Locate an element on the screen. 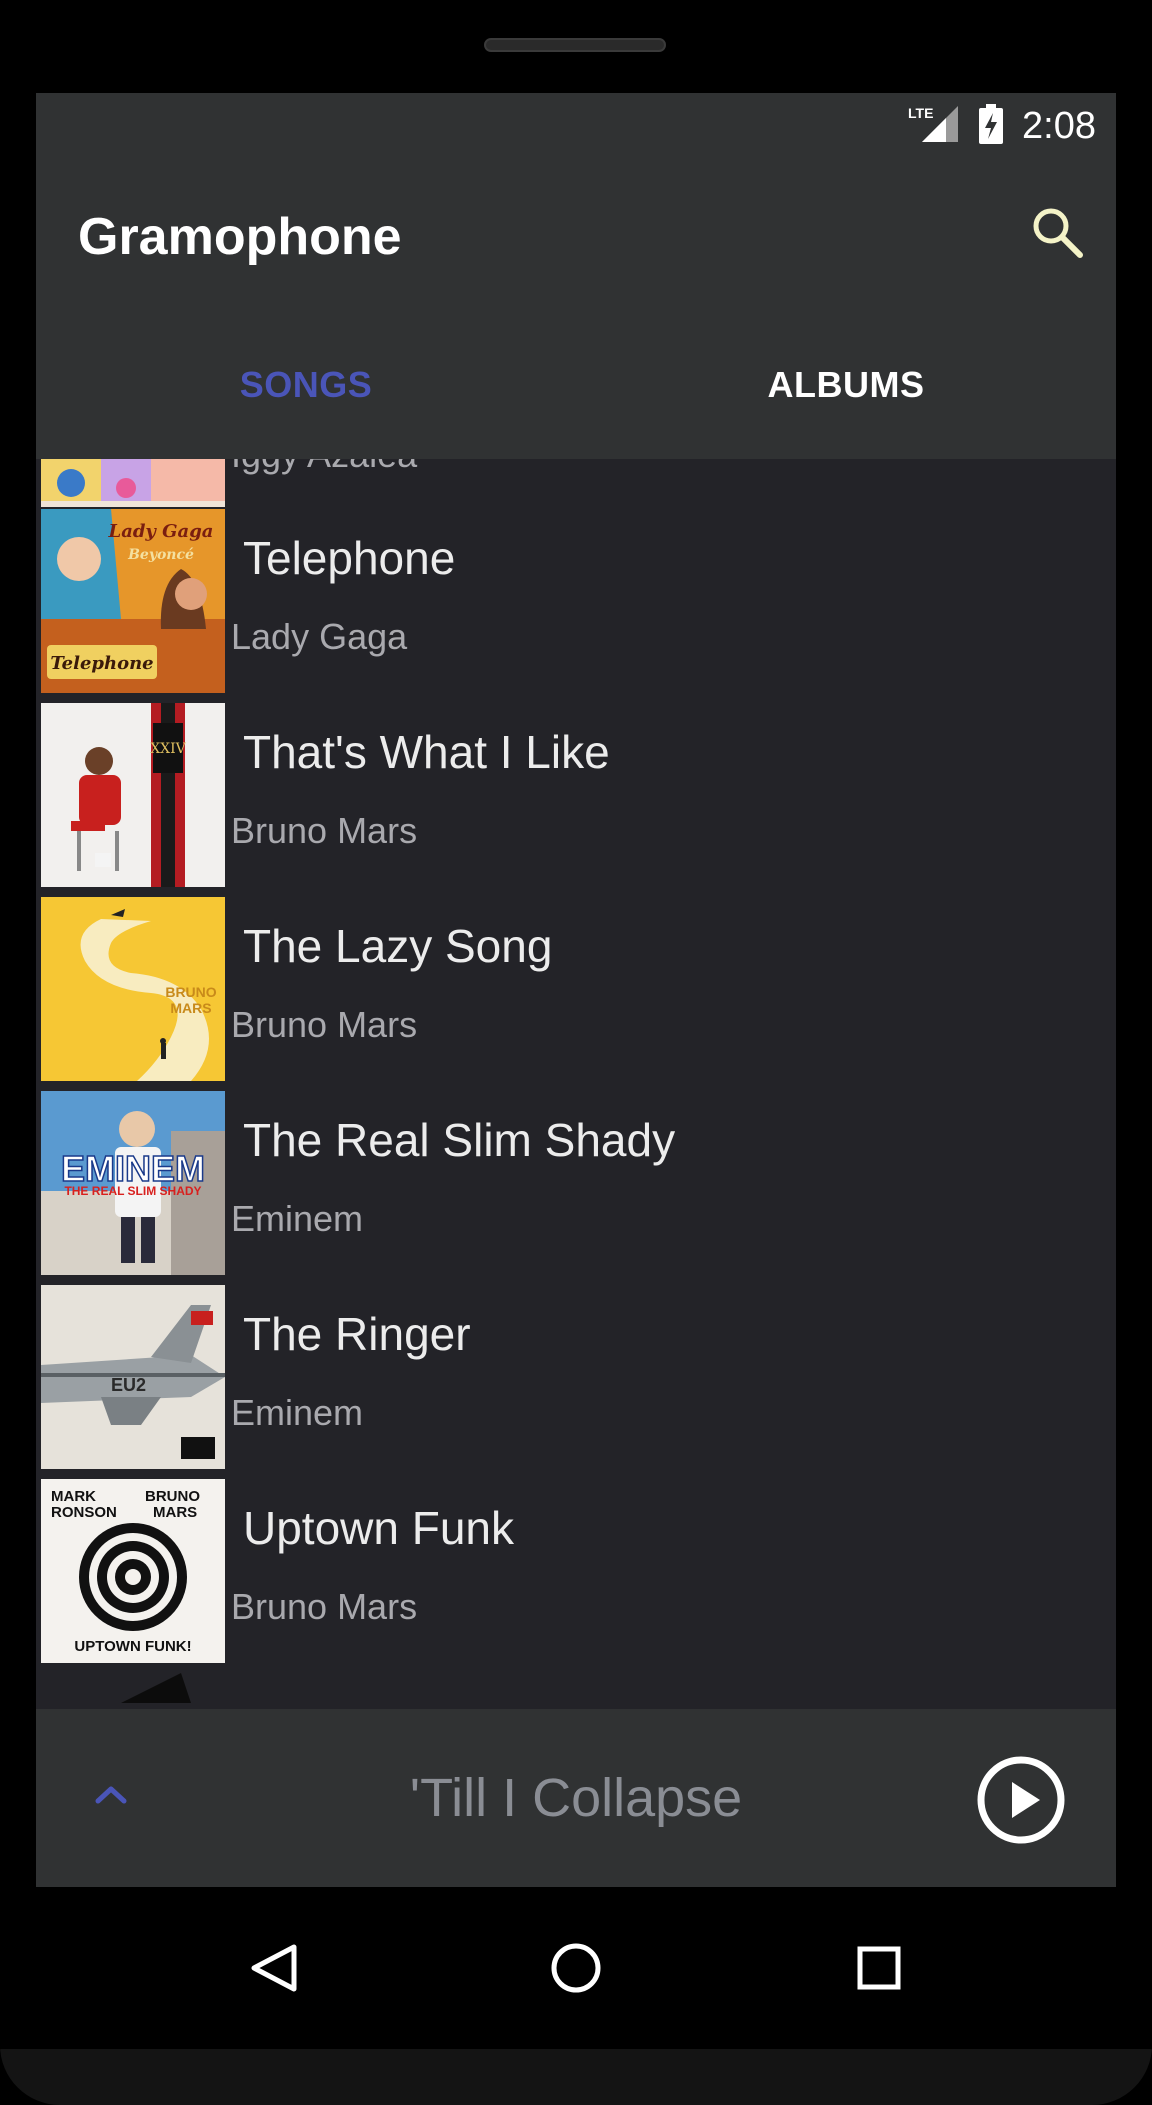  home-circle-icon is located at coordinates (576, 1968).